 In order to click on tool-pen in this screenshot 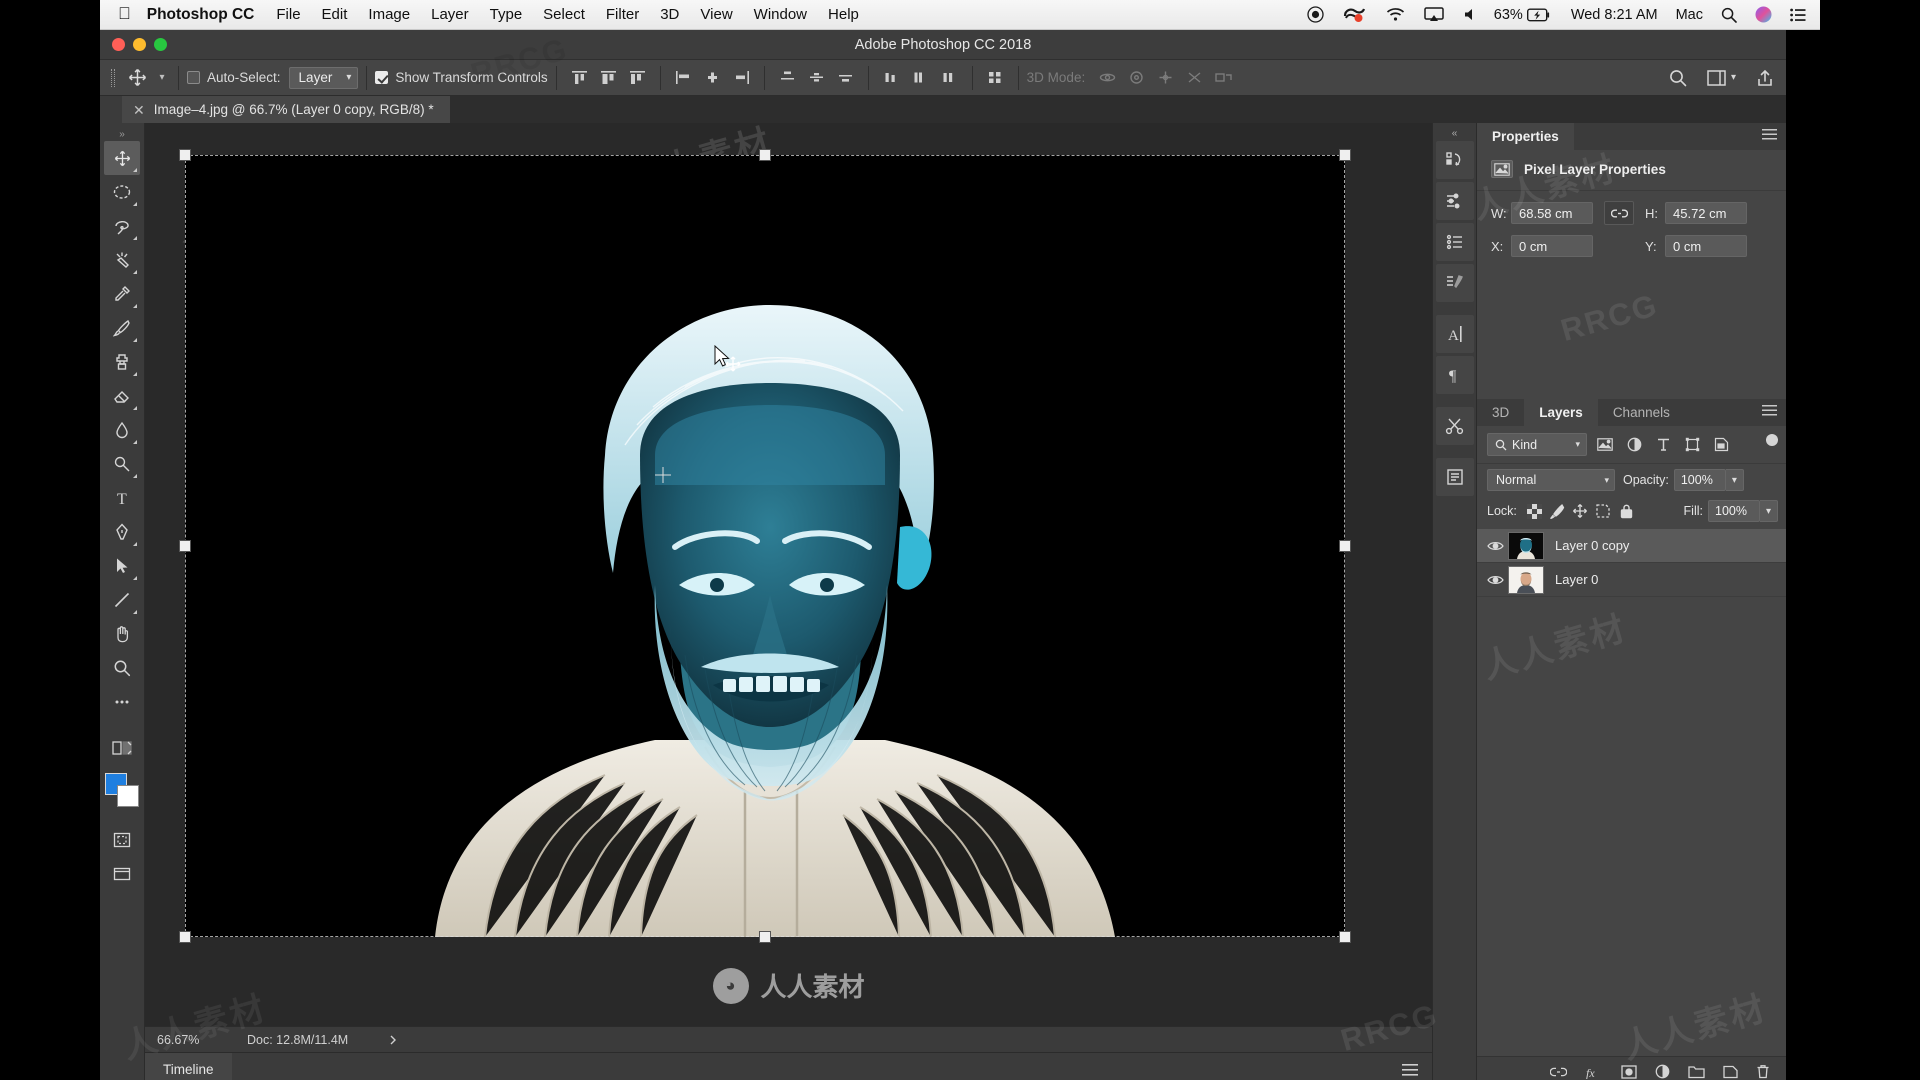, I will do `click(122, 532)`.